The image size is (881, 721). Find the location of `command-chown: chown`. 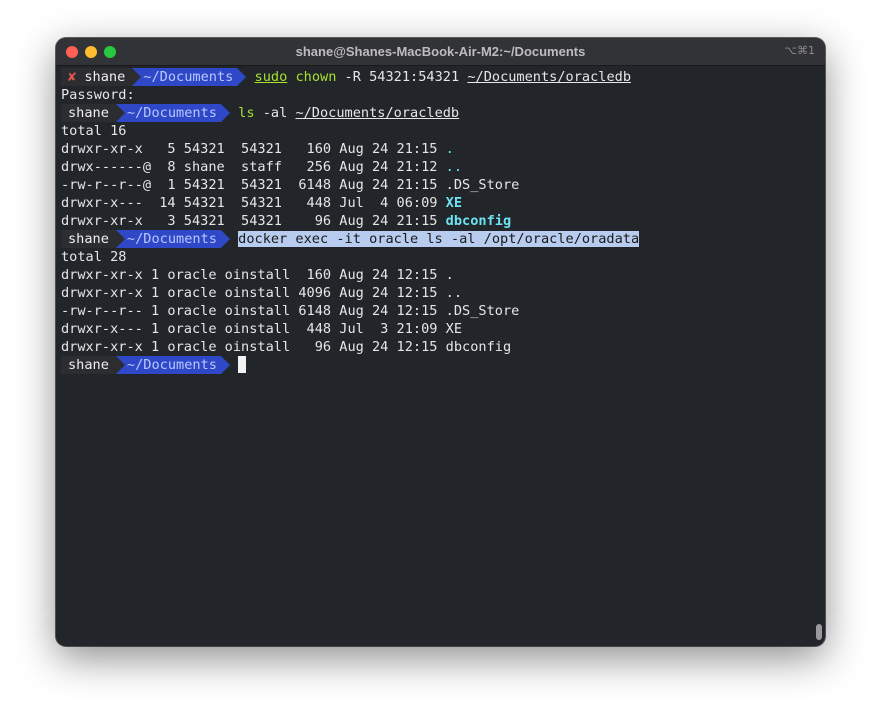

command-chown: chown is located at coordinates (316, 77).